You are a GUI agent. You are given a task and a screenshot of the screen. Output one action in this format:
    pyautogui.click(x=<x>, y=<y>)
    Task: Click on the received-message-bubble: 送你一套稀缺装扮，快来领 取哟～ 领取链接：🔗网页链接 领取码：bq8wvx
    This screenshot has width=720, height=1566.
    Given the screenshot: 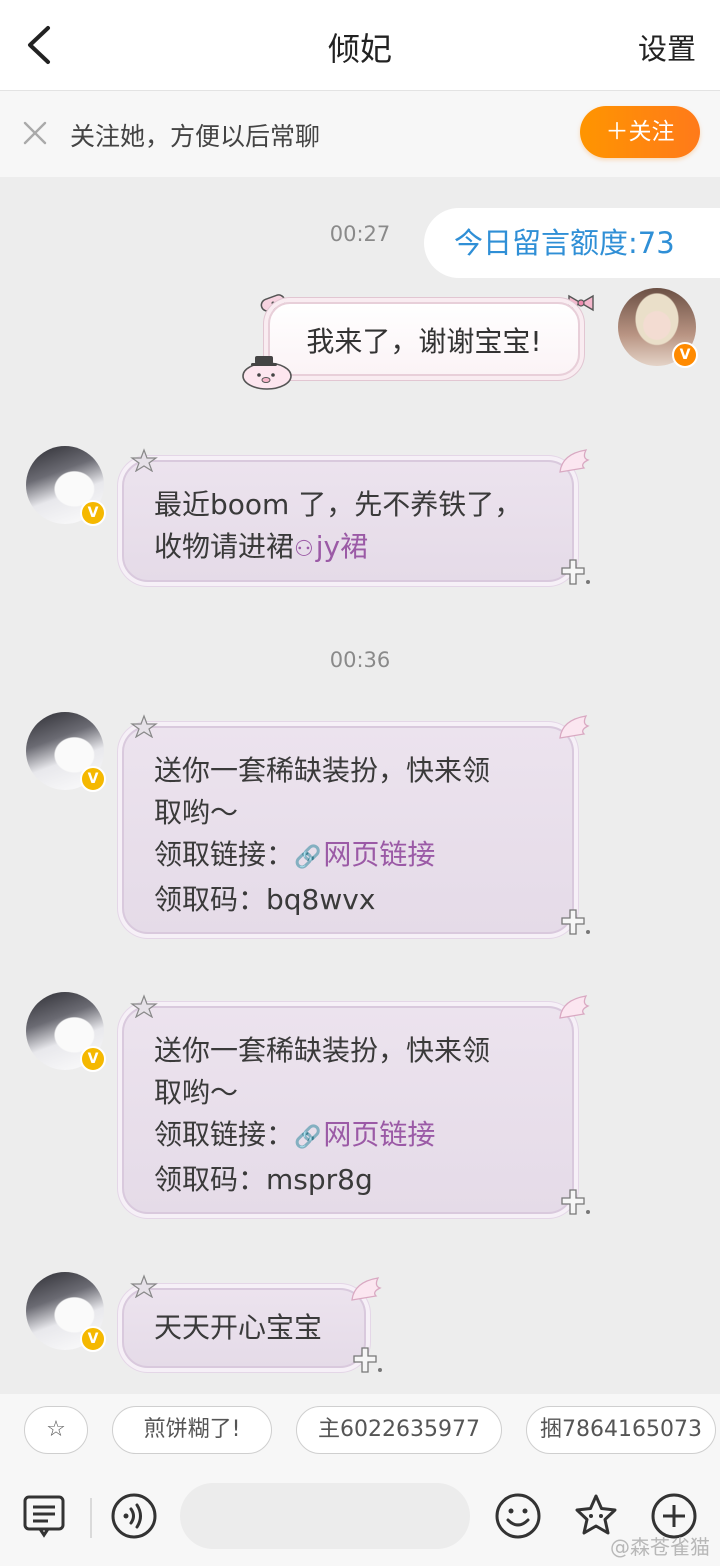 What is the action you would take?
    pyautogui.click(x=348, y=830)
    